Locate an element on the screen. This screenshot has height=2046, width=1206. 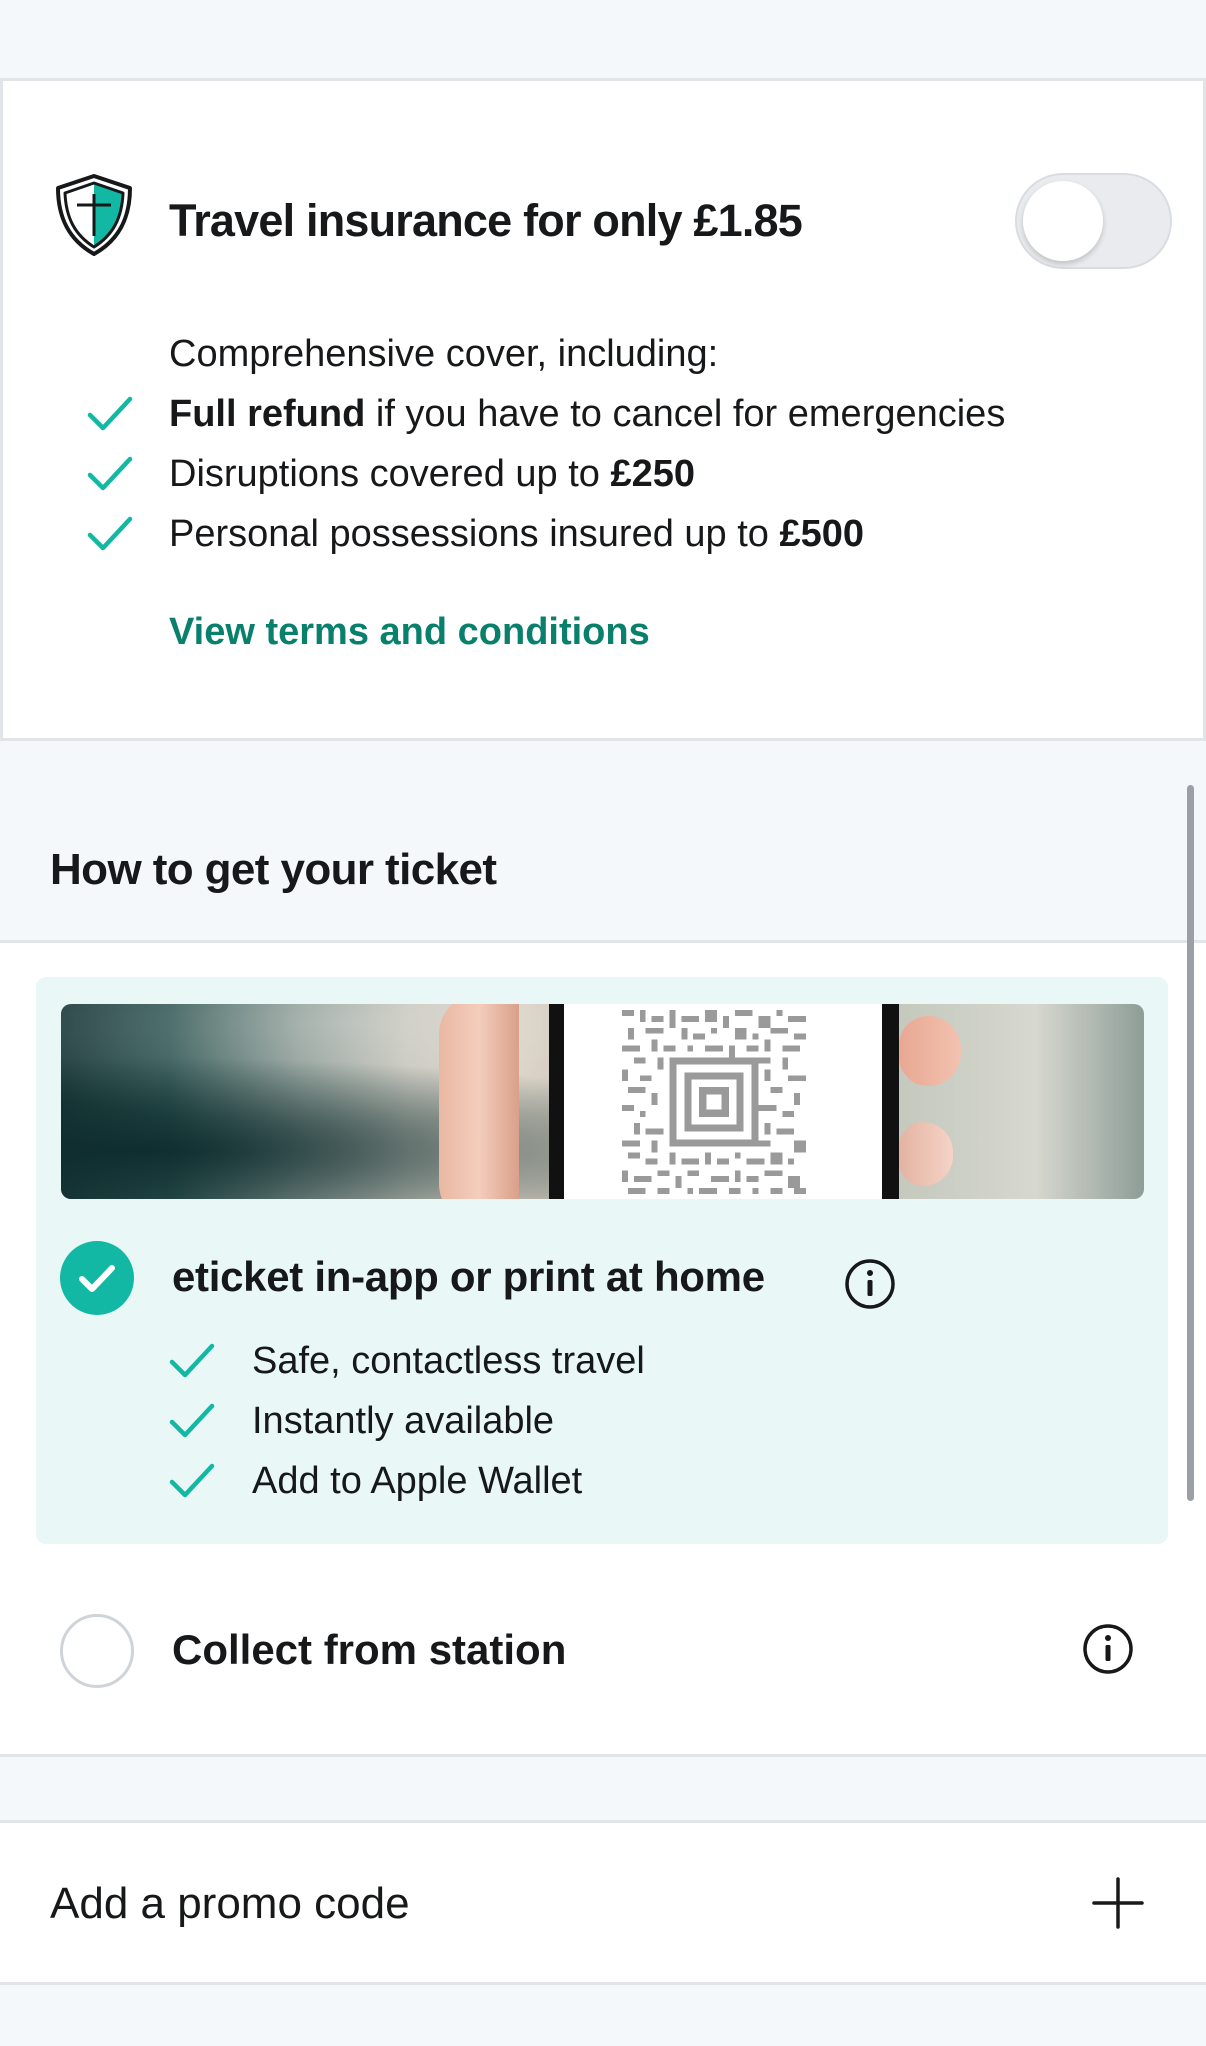
plus-icon is located at coordinates (1118, 1903).